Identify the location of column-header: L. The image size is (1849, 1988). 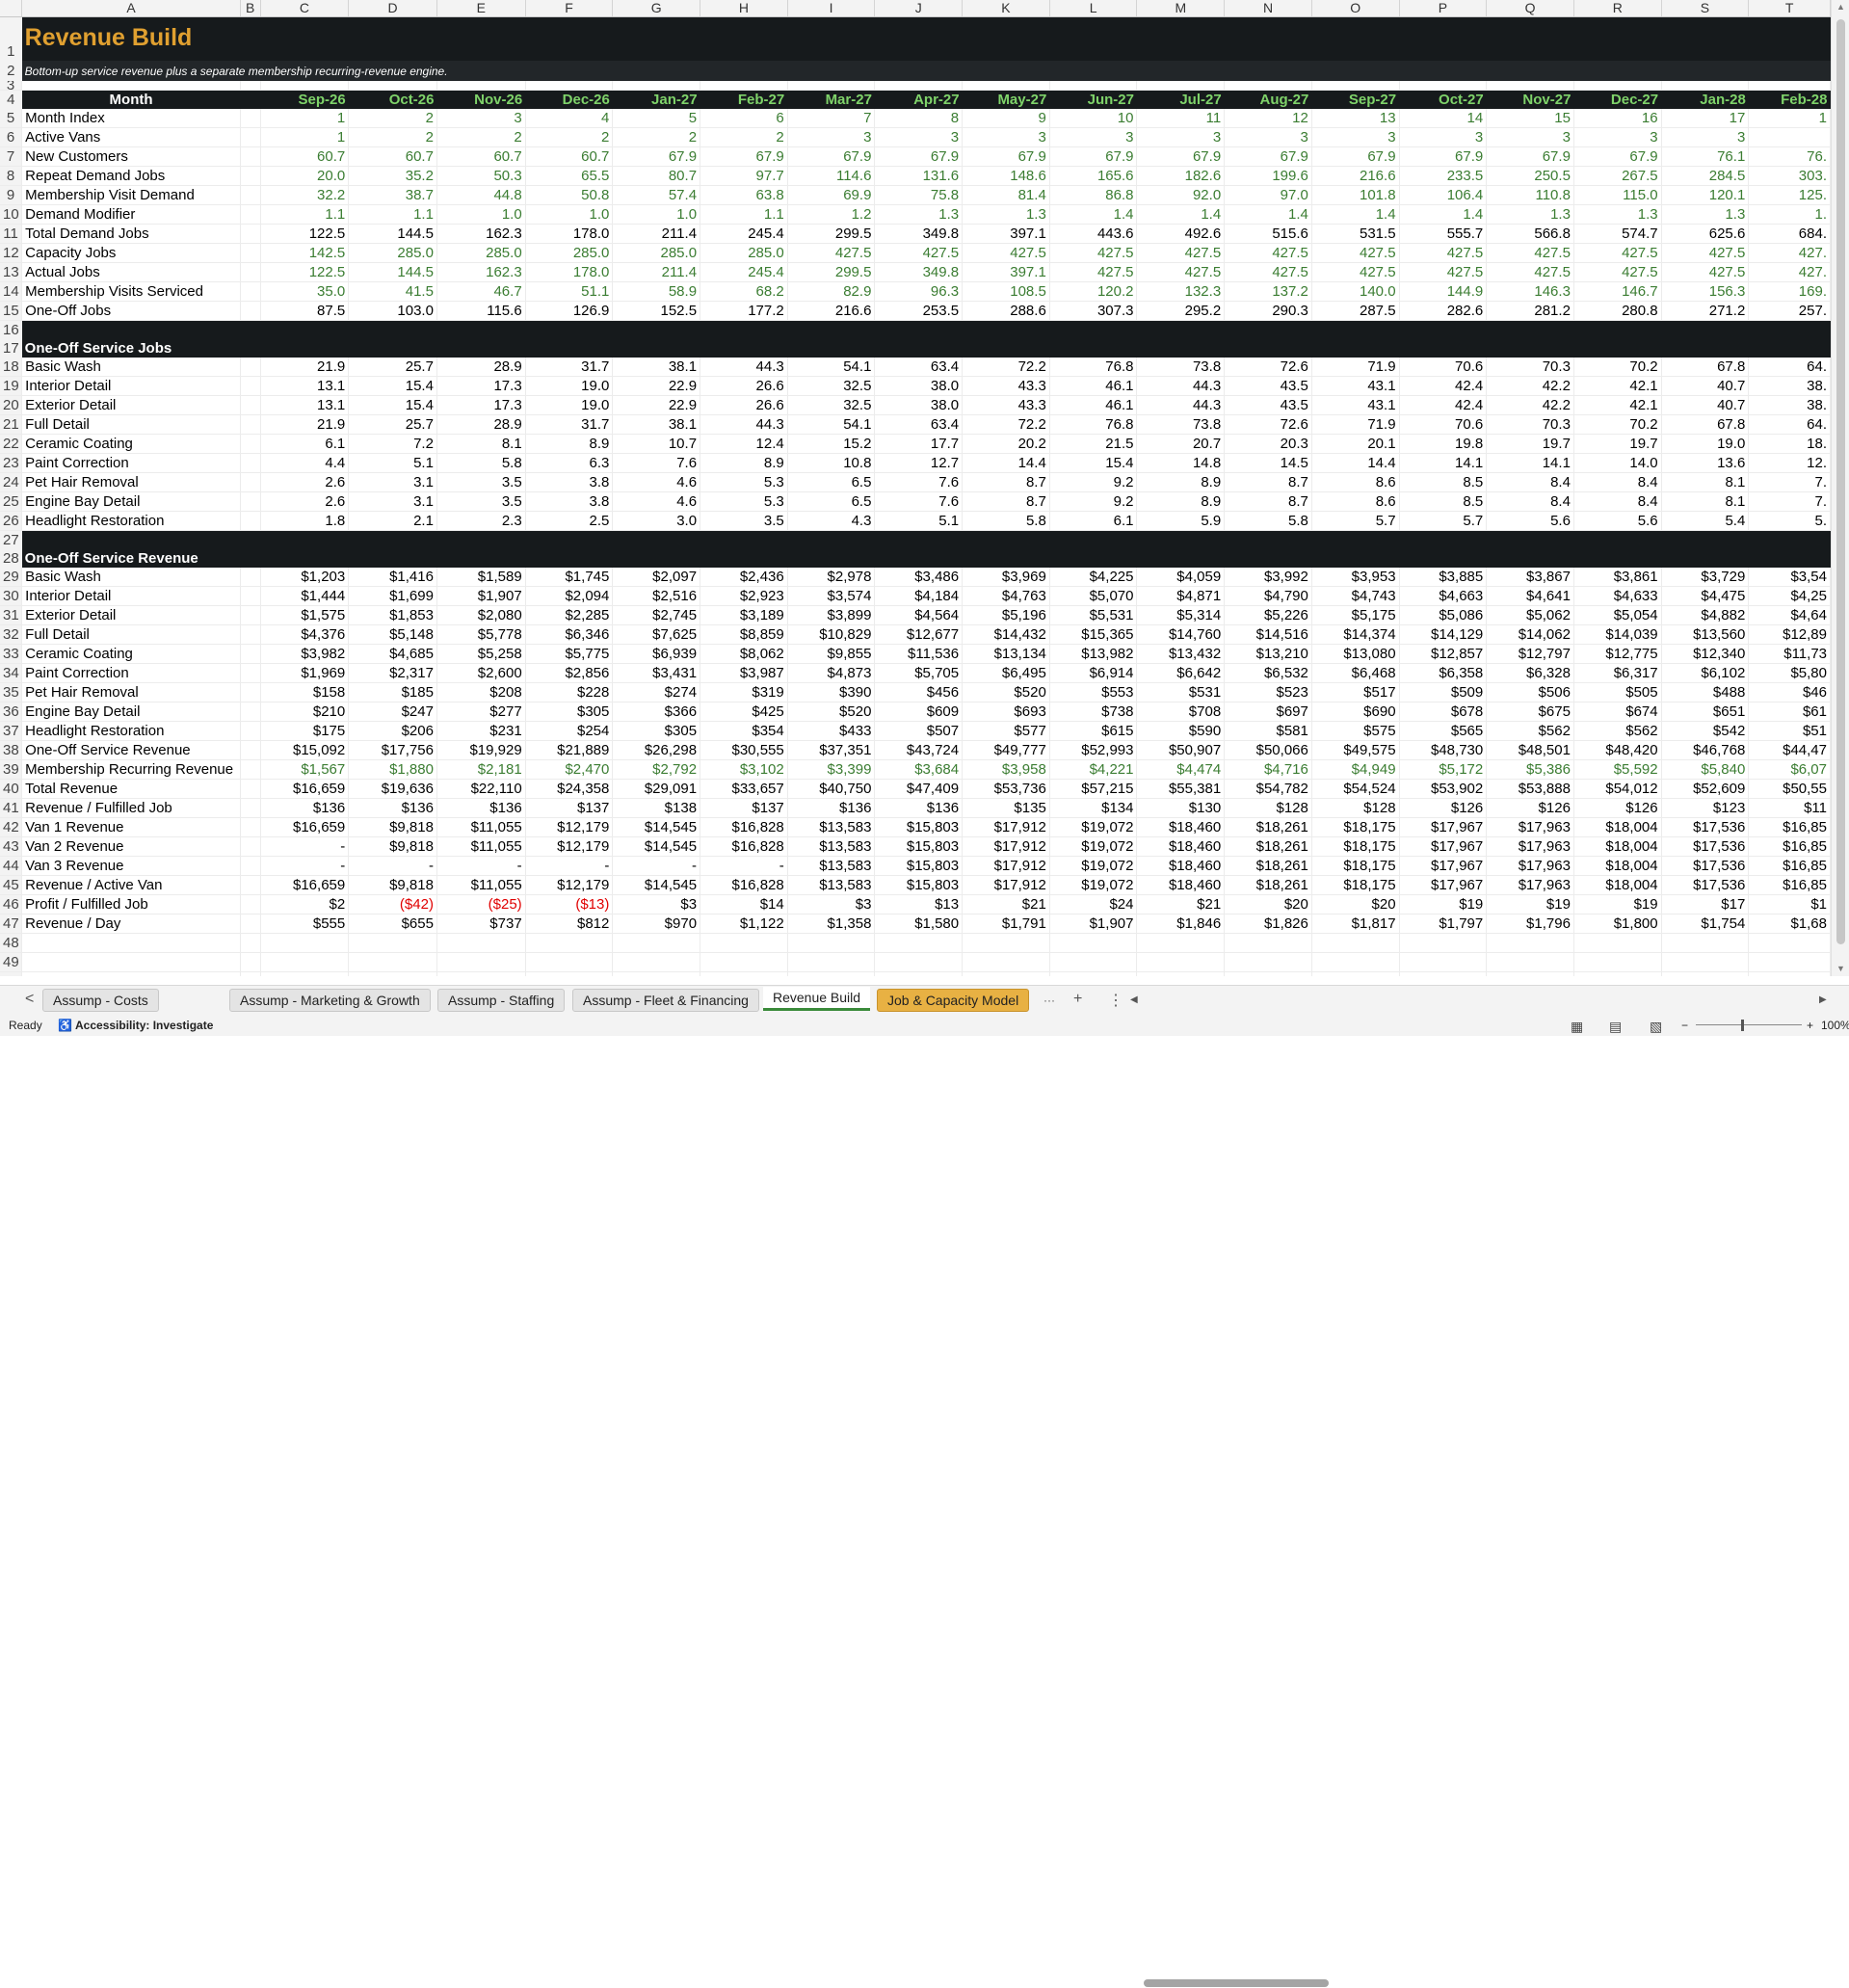
(1093, 8).